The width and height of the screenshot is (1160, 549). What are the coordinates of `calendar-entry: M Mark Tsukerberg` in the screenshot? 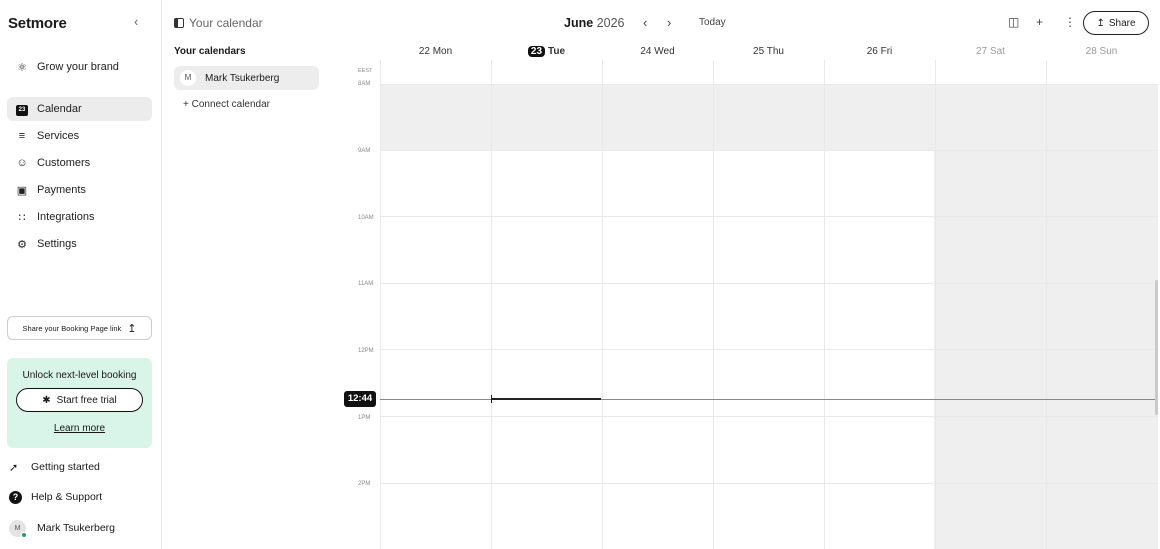 It's located at (246, 78).